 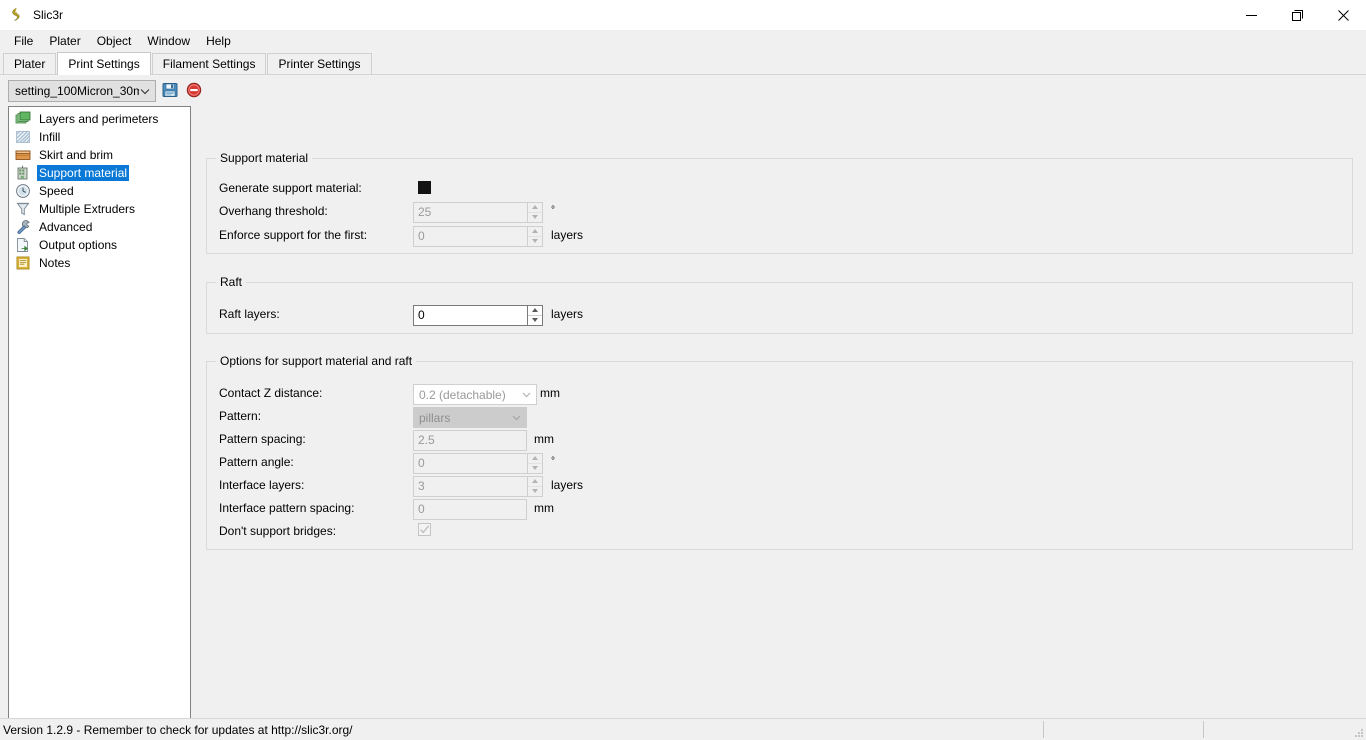 I want to click on sidebar-item-label: Advanced, so click(x=66, y=227).